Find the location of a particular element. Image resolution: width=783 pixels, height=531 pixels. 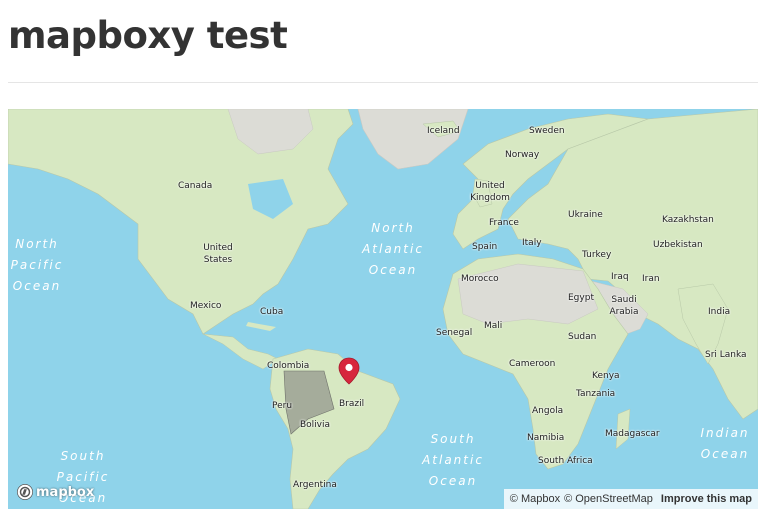

divider is located at coordinates (383, 82).